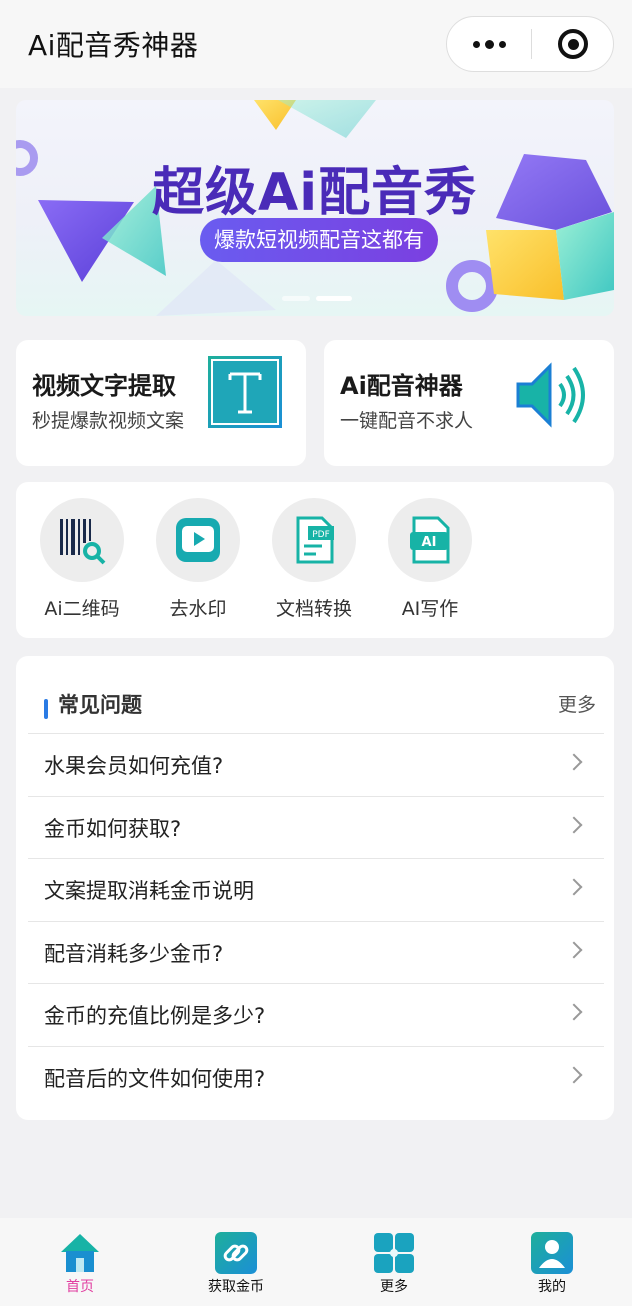  I want to click on tab-label: 获取金币, so click(236, 1287).